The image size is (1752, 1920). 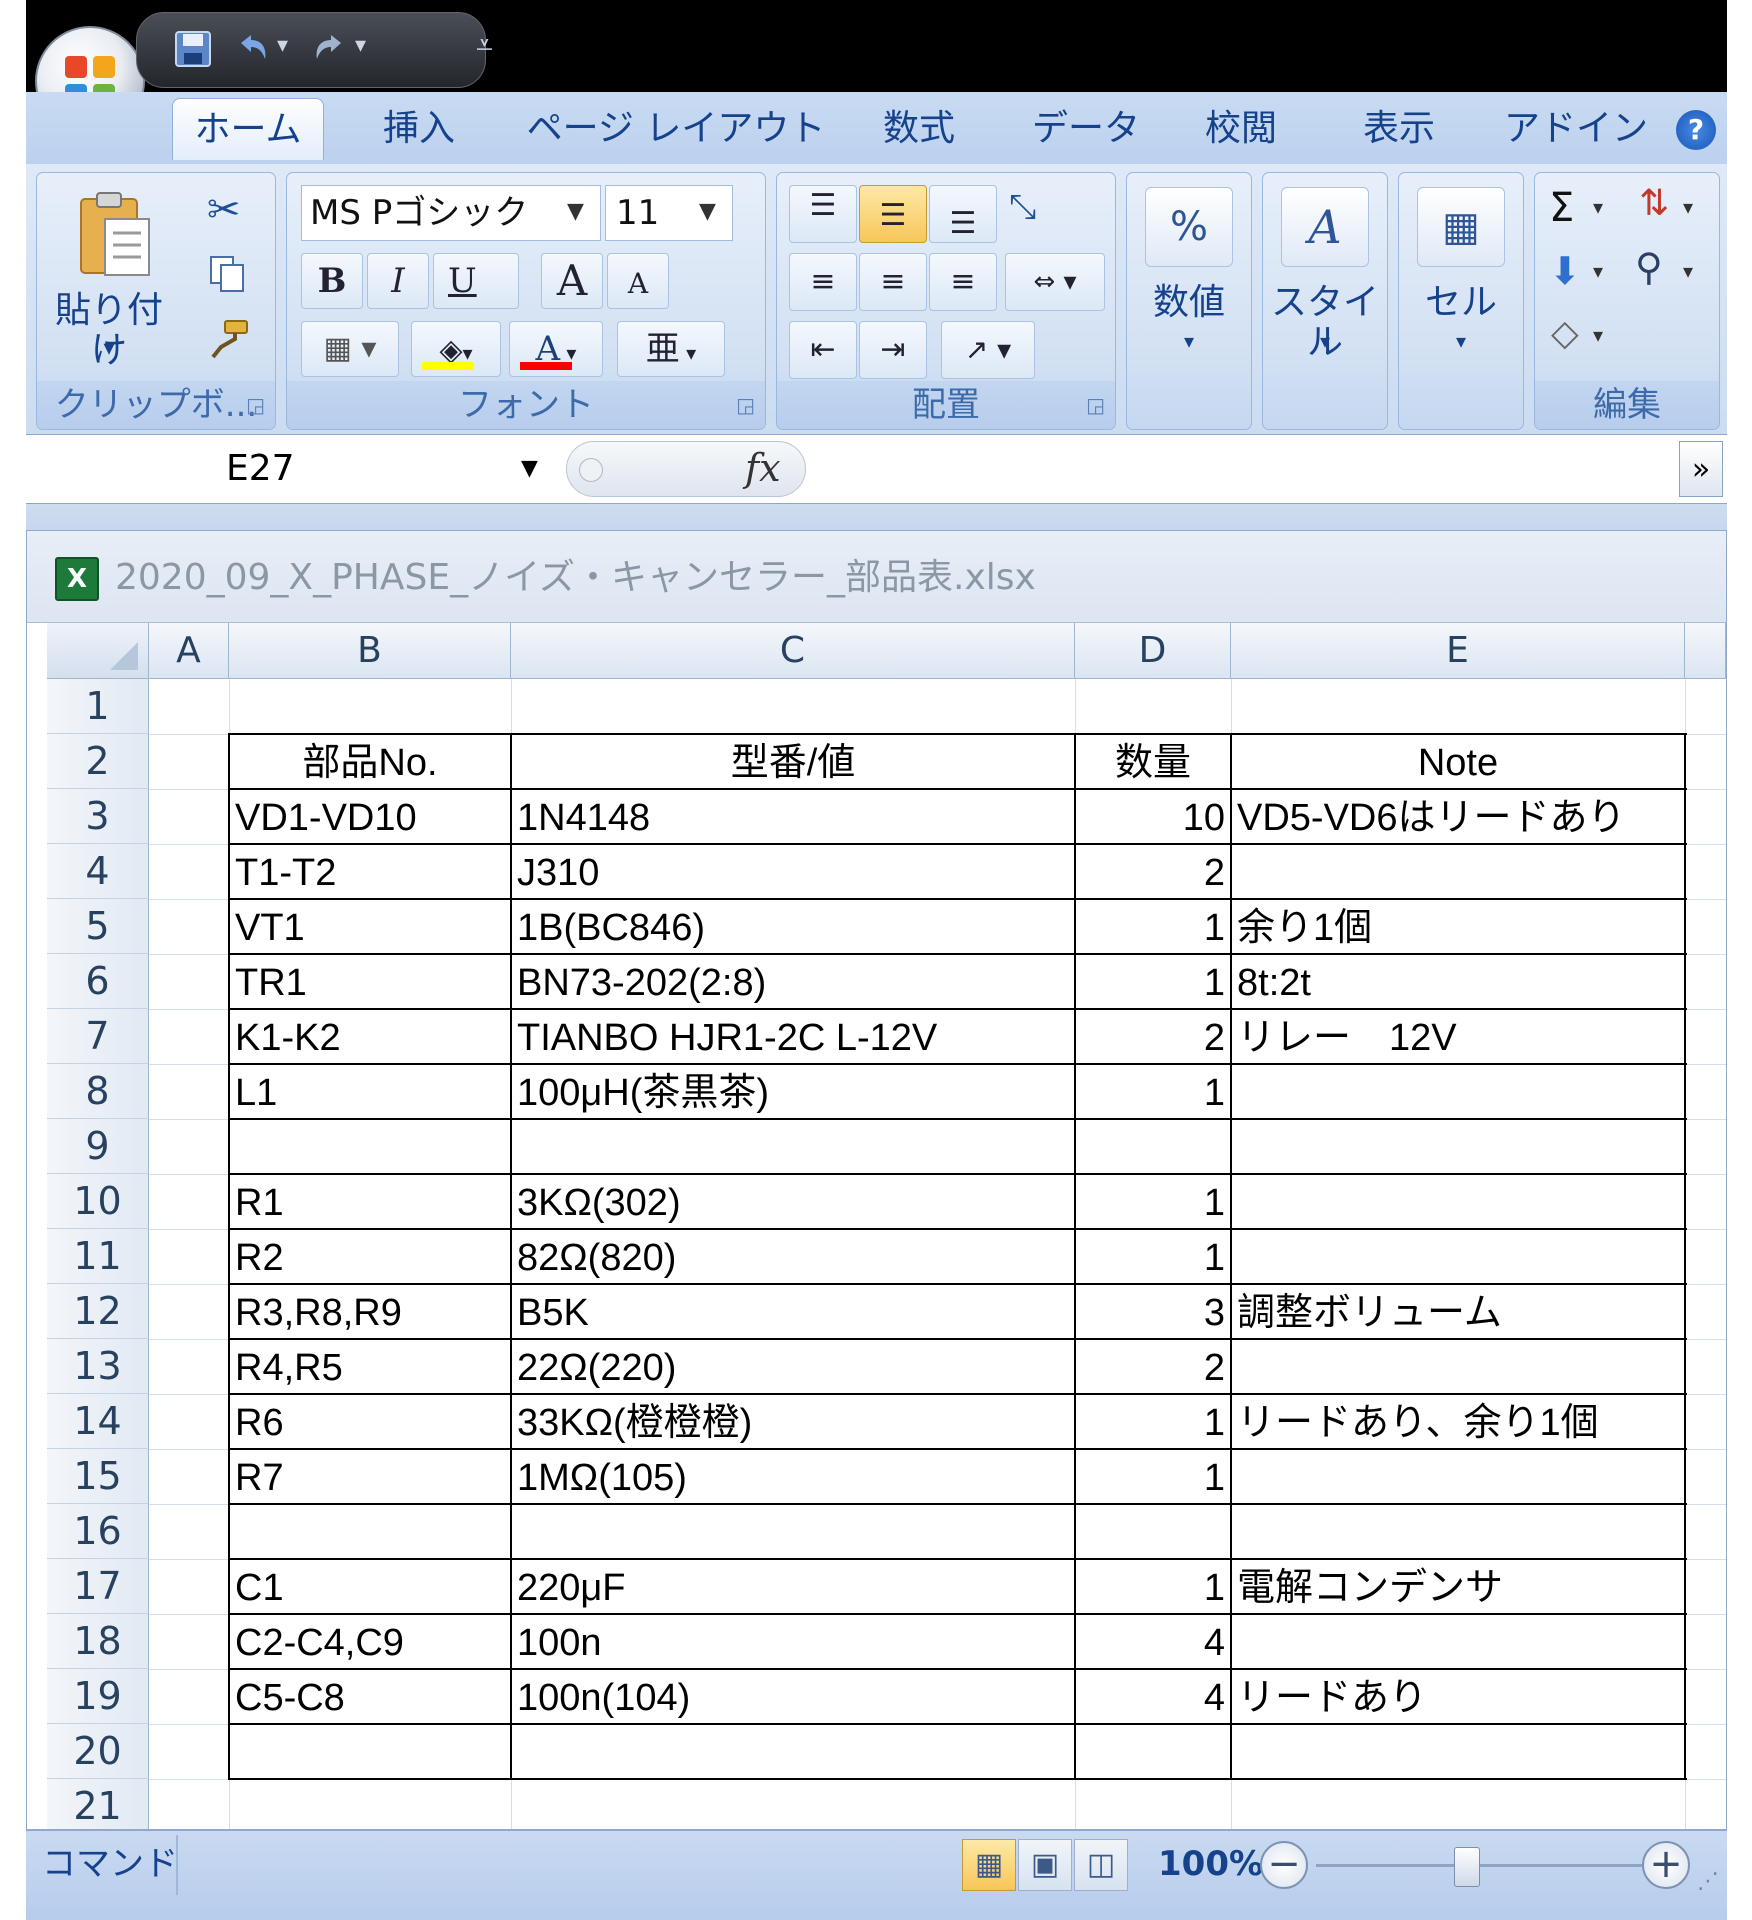 I want to click on row-header-21: 21, so click(x=98, y=1804).